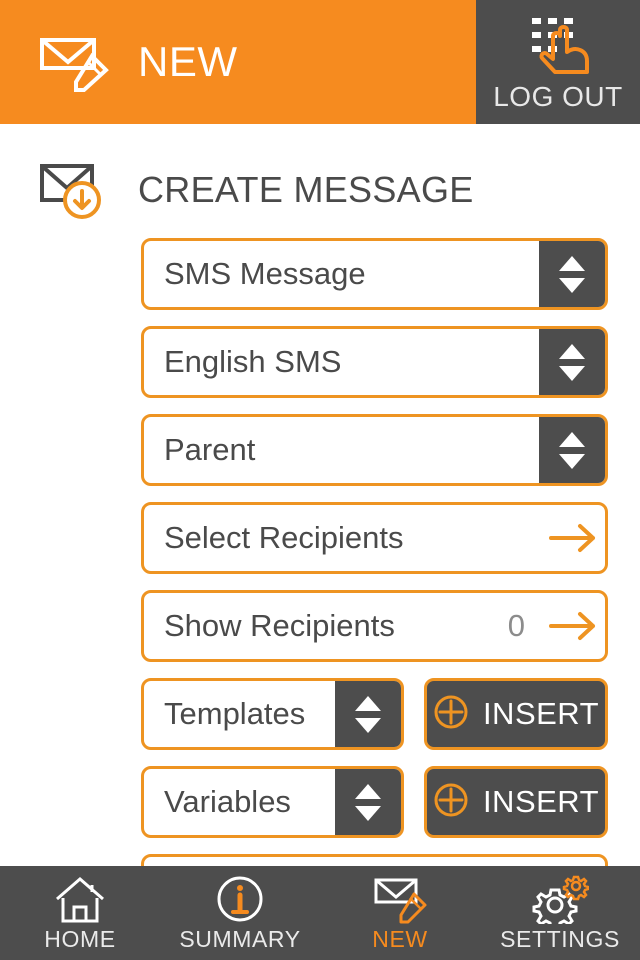  I want to click on section-title: CREATE MESSAGE, so click(306, 189).